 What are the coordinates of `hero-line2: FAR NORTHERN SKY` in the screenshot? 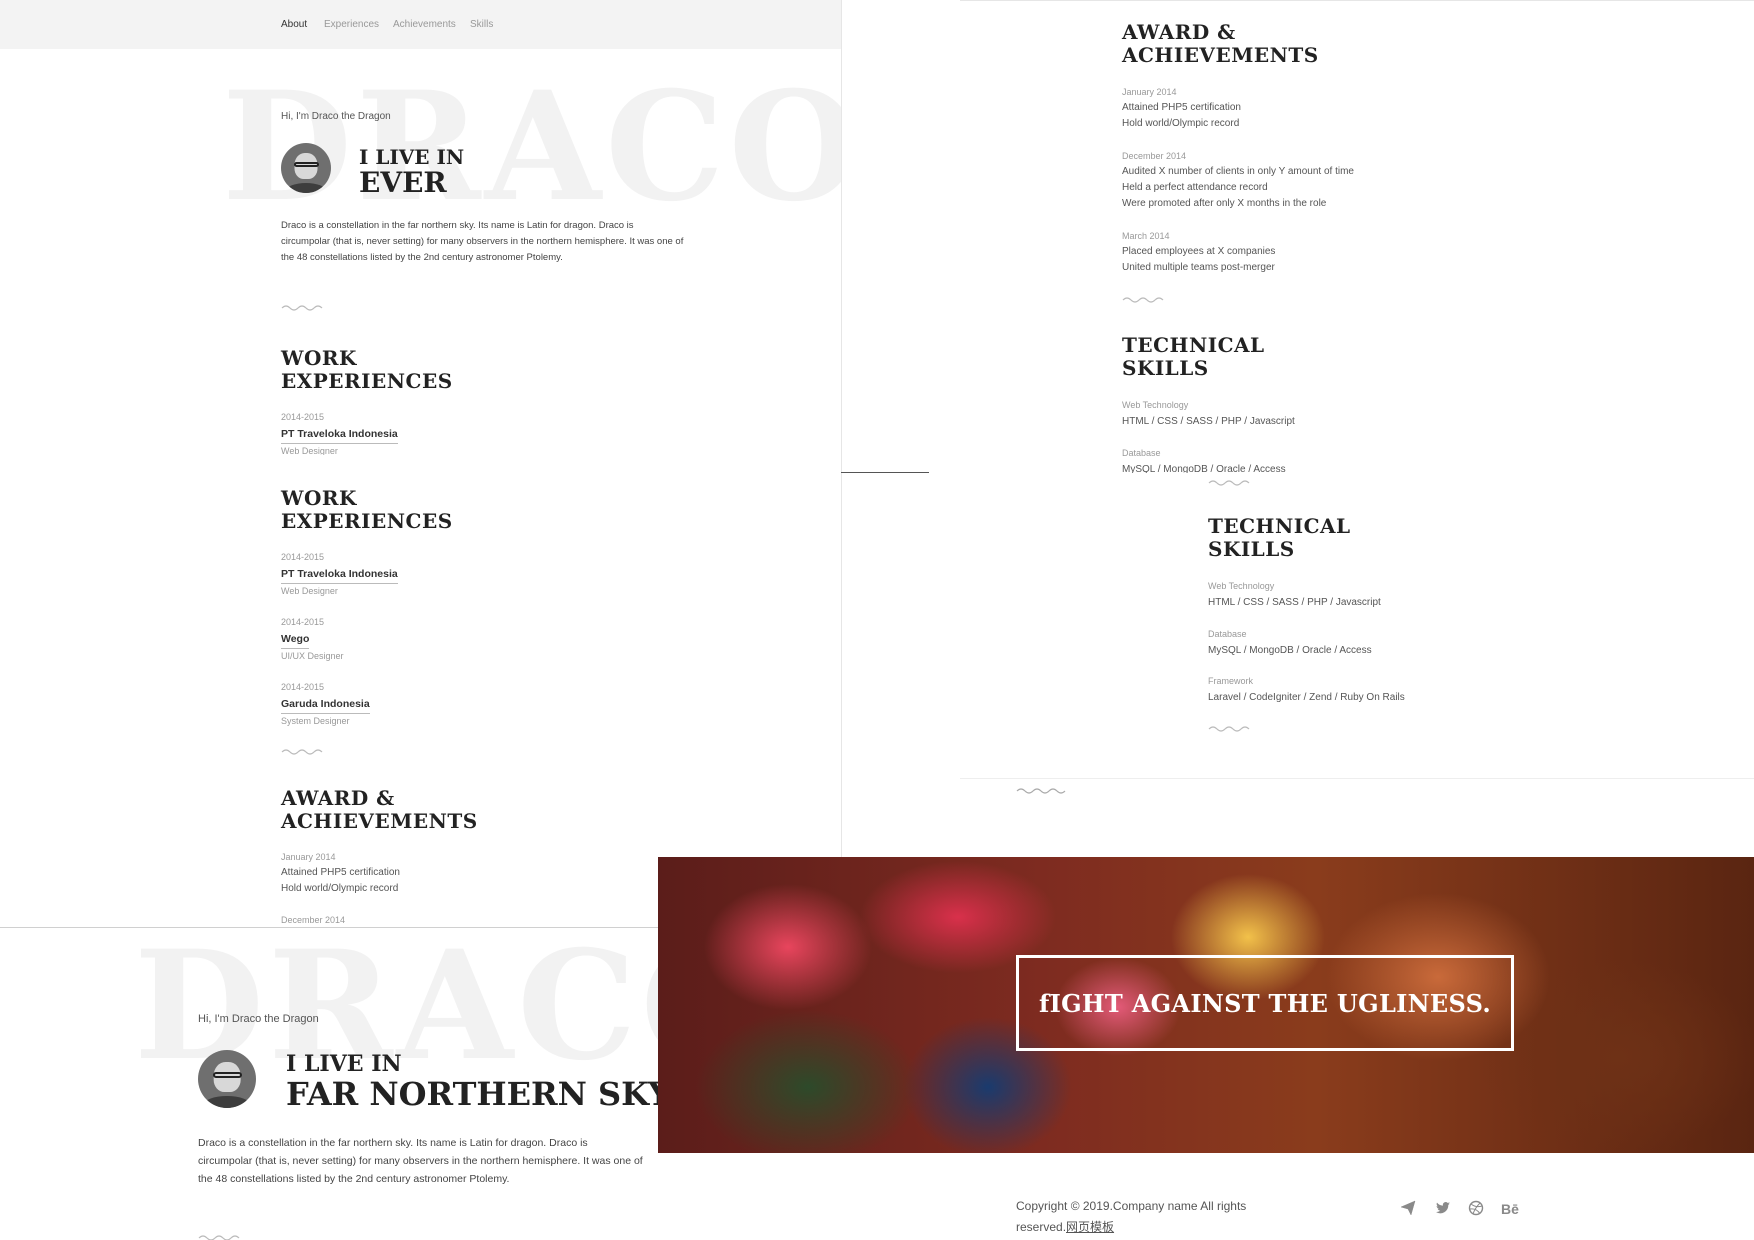 It's located at (472, 1094).